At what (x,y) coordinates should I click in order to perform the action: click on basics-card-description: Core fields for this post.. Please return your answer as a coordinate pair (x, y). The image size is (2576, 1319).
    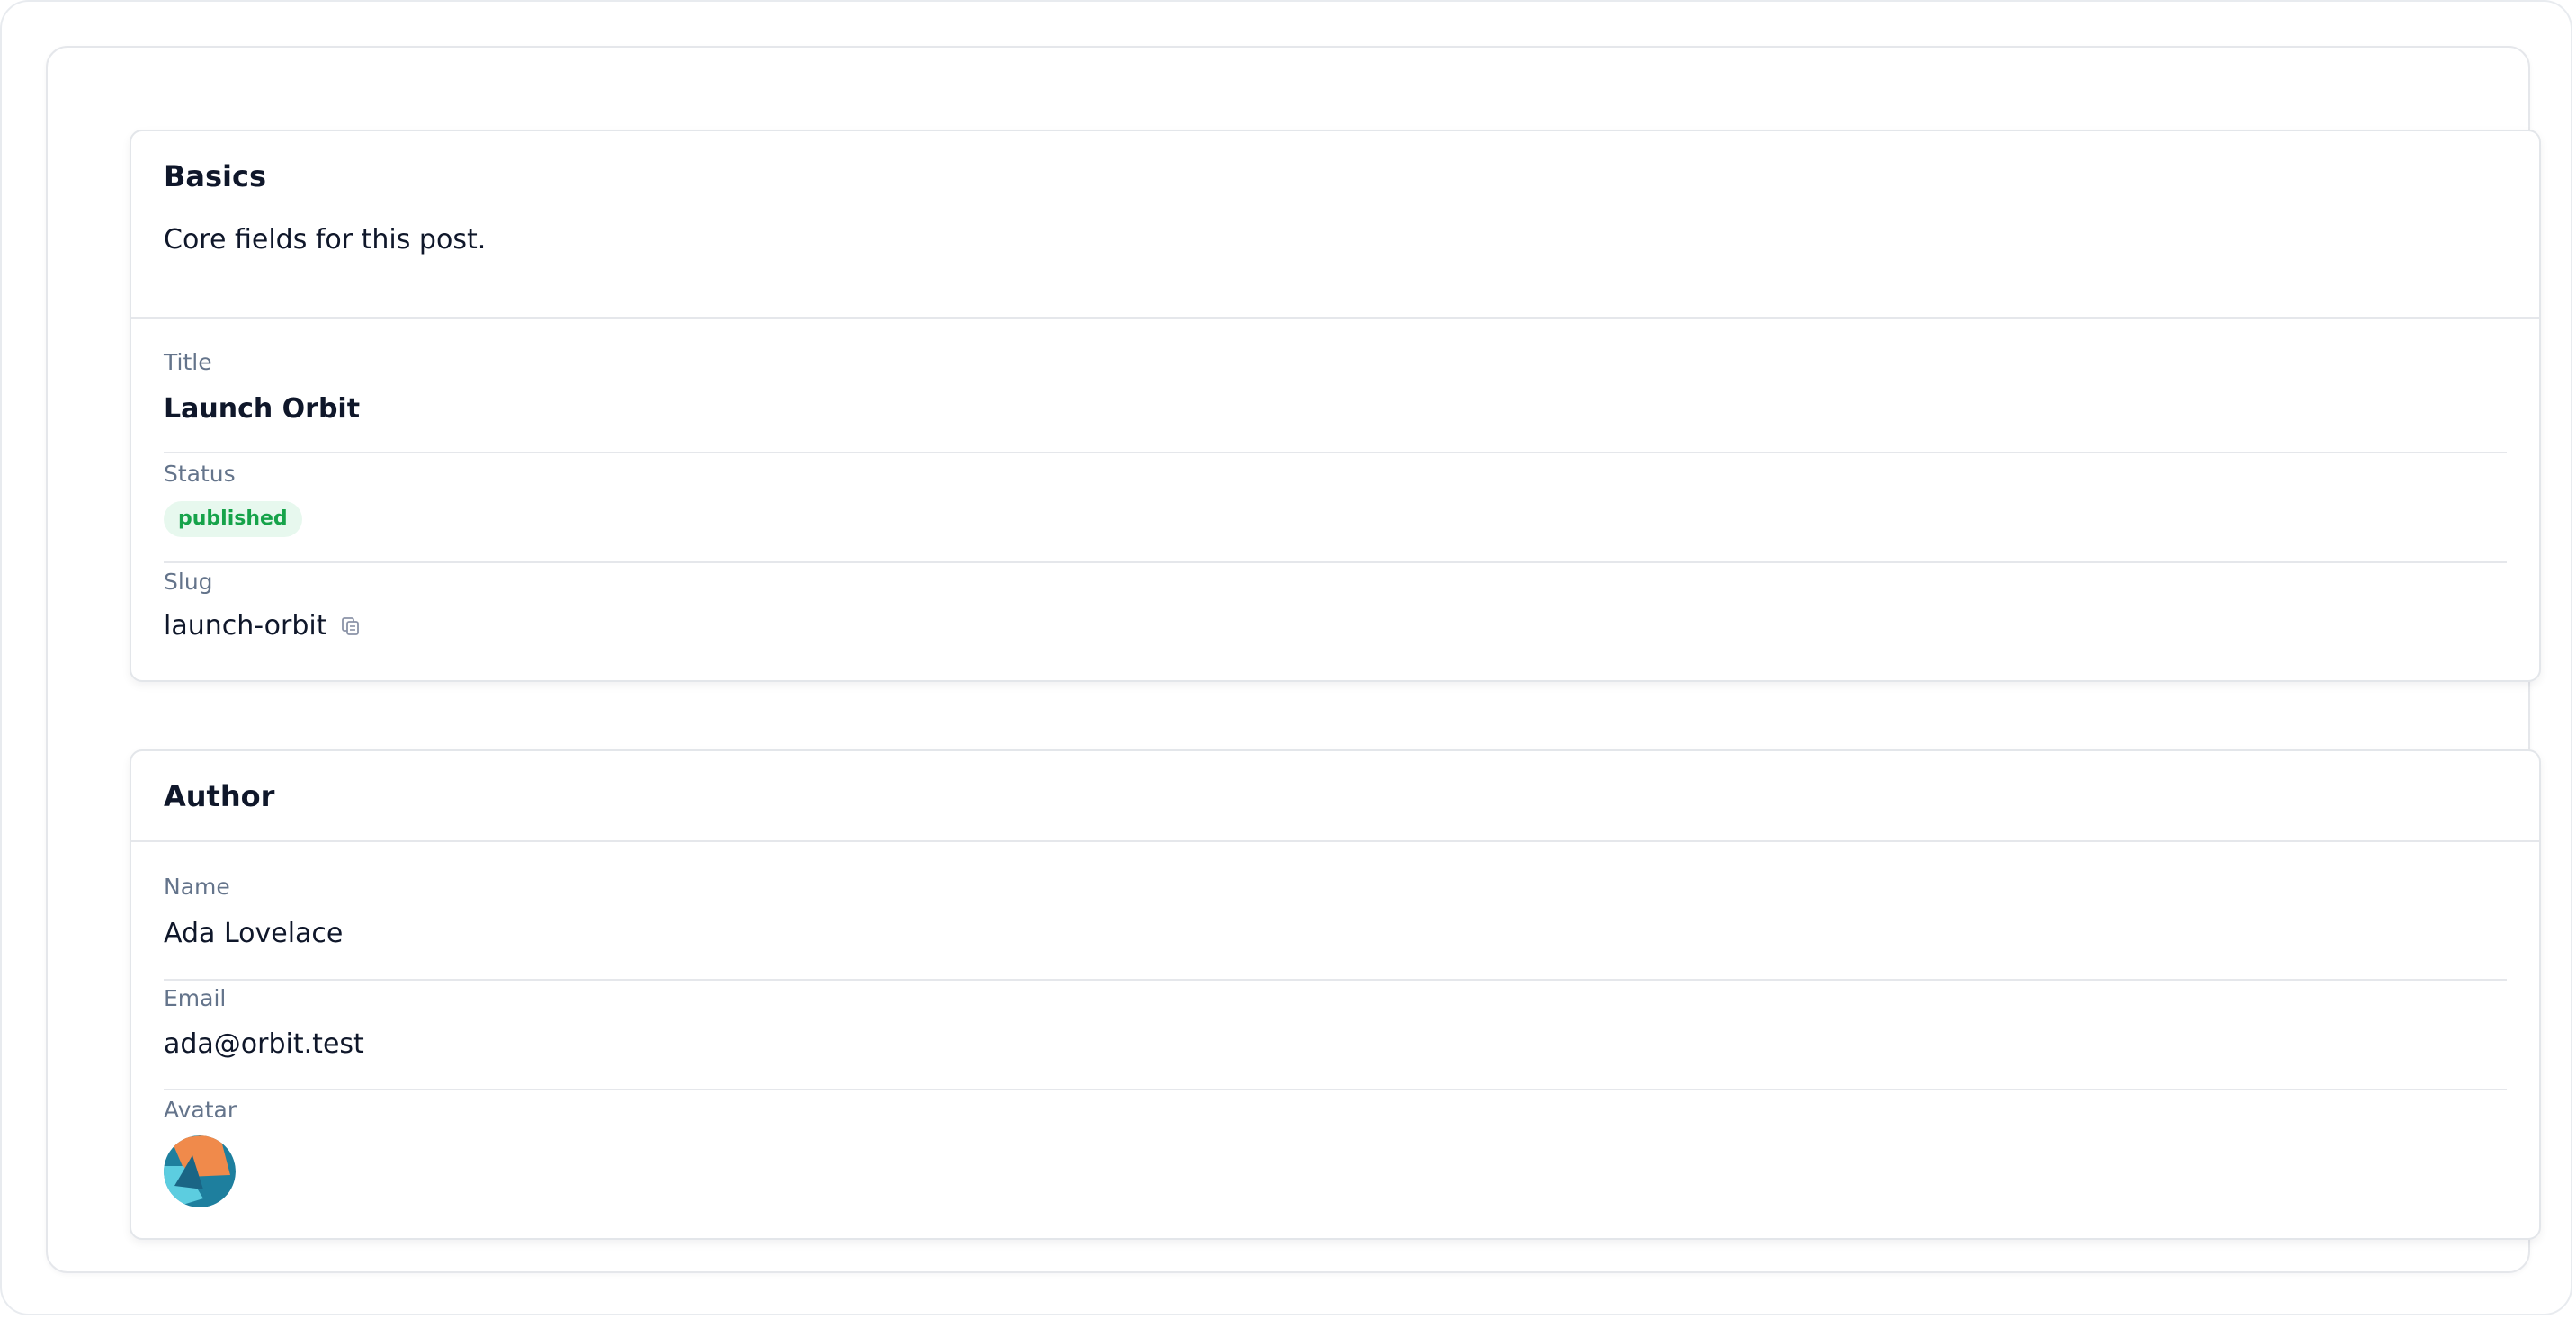
    Looking at the image, I should click on (325, 240).